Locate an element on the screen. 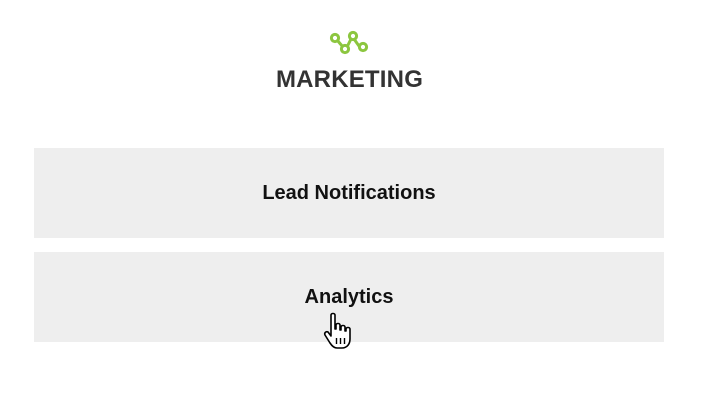 The width and height of the screenshot is (704, 412). hand-pointer-icon is located at coordinates (337, 330).